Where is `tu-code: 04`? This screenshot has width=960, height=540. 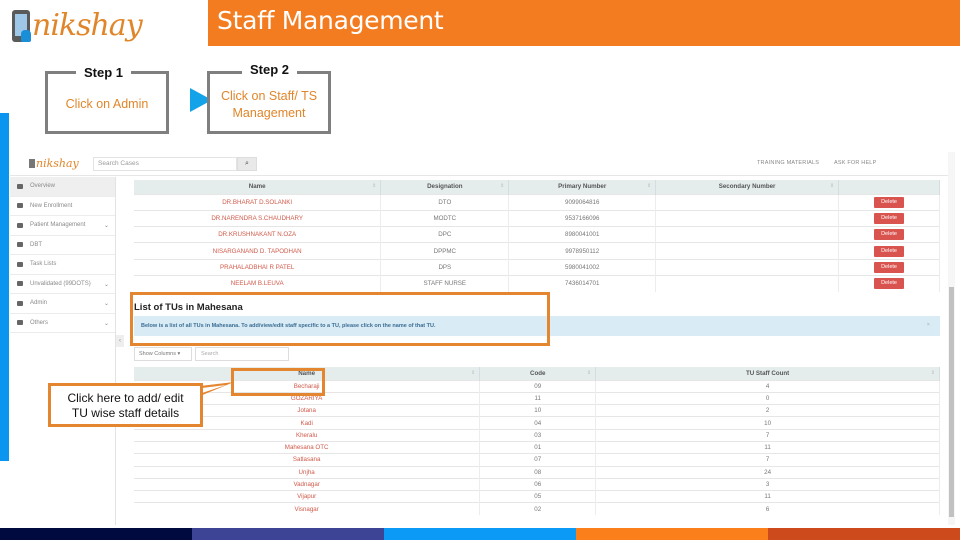 tu-code: 04 is located at coordinates (538, 423).